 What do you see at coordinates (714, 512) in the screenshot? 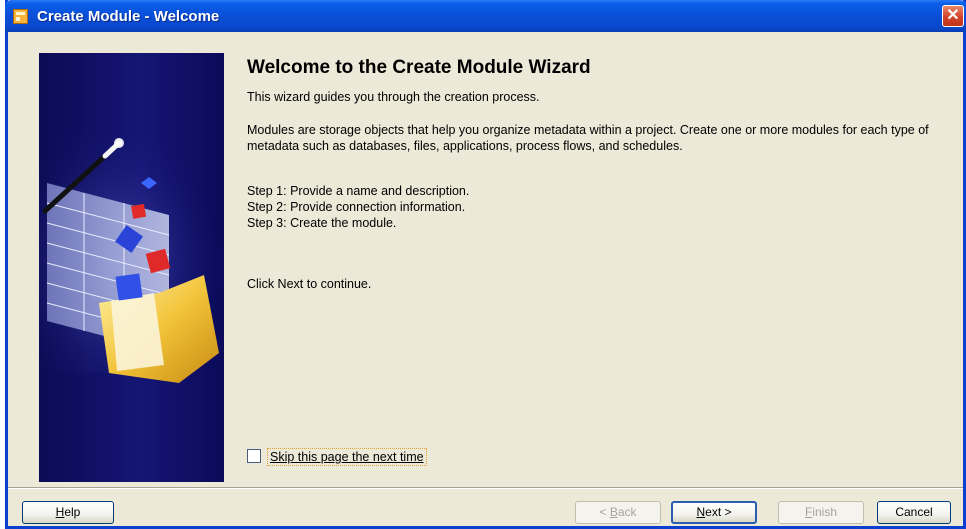
I see `next-button: Next >` at bounding box center [714, 512].